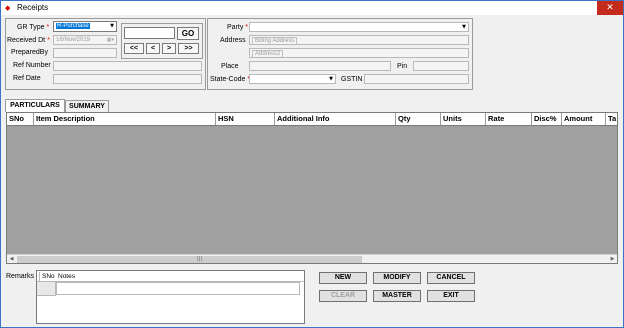 Image resolution: width=624 pixels, height=328 pixels. Describe the element at coordinates (87, 106) in the screenshot. I see `tab-summary: SUMMARY` at that location.